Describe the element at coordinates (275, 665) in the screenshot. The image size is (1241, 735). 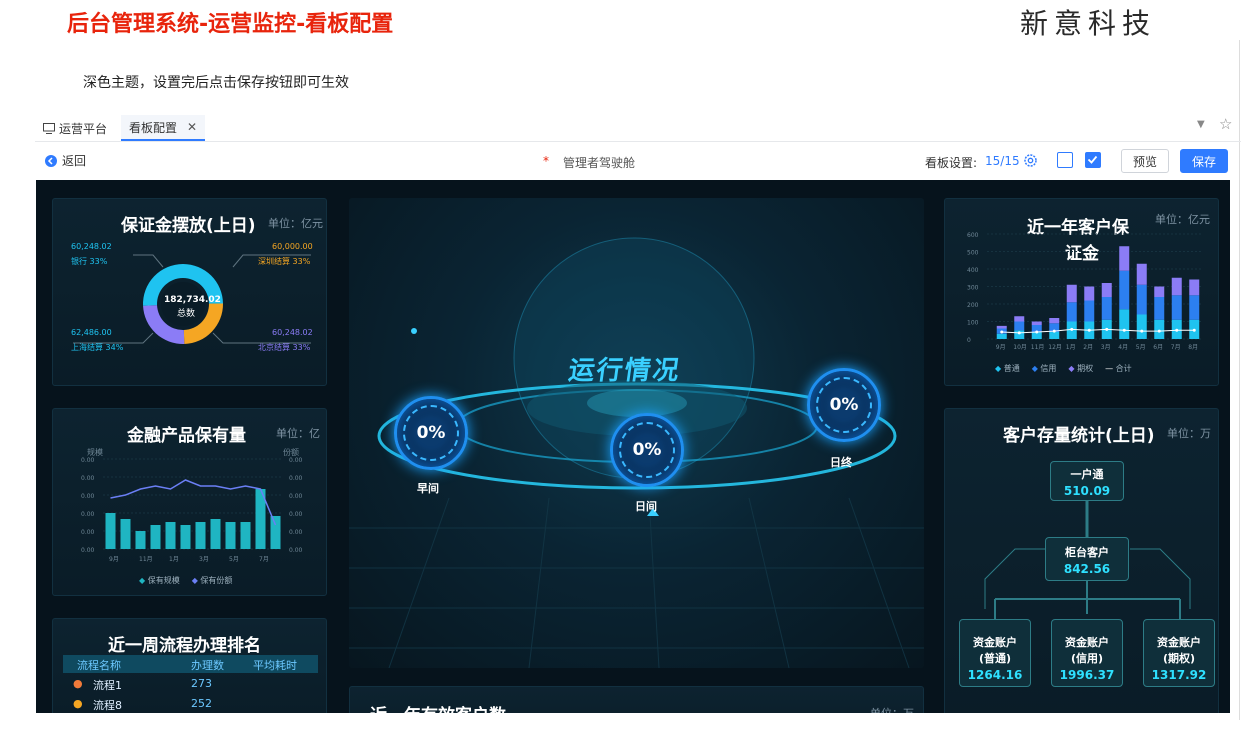
I see `col-header: 平均耗时` at that location.